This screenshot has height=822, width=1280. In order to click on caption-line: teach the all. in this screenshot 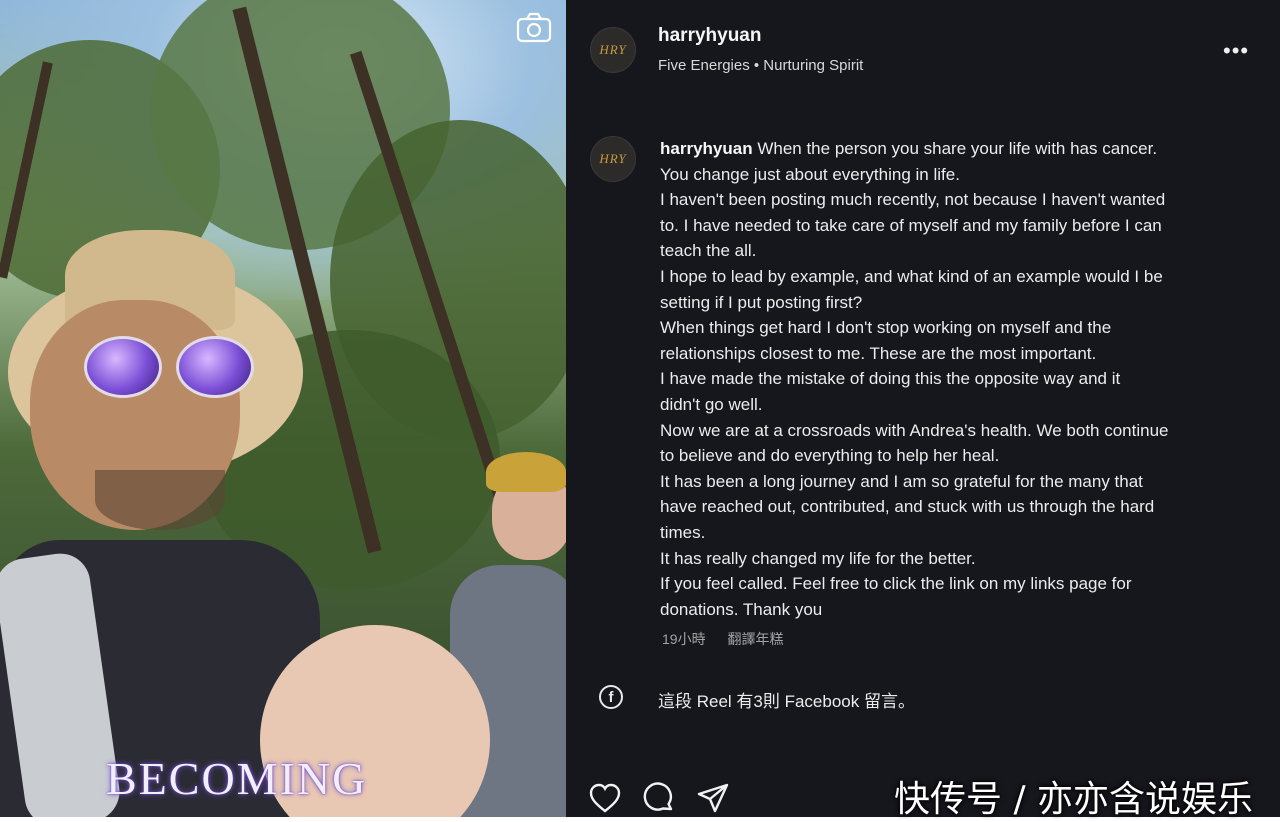, I will do `click(708, 251)`.